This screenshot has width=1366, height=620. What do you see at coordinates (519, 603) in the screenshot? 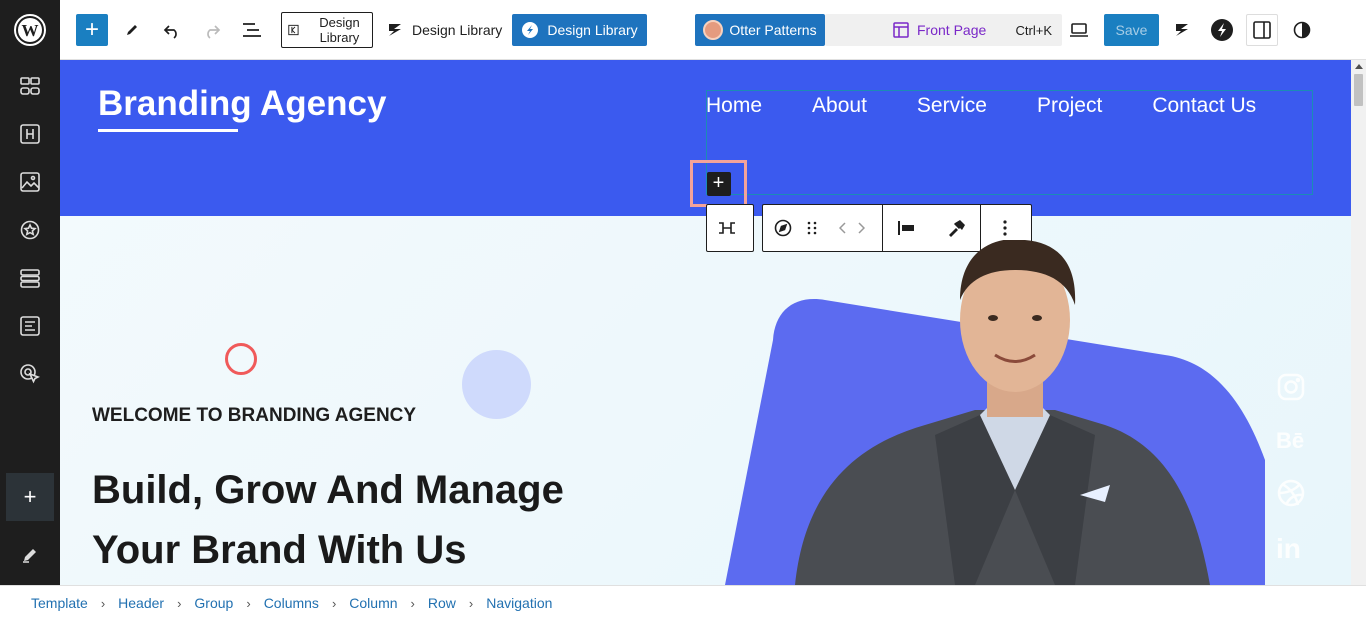
I see `breadcrumb-navigation: Navigation` at bounding box center [519, 603].